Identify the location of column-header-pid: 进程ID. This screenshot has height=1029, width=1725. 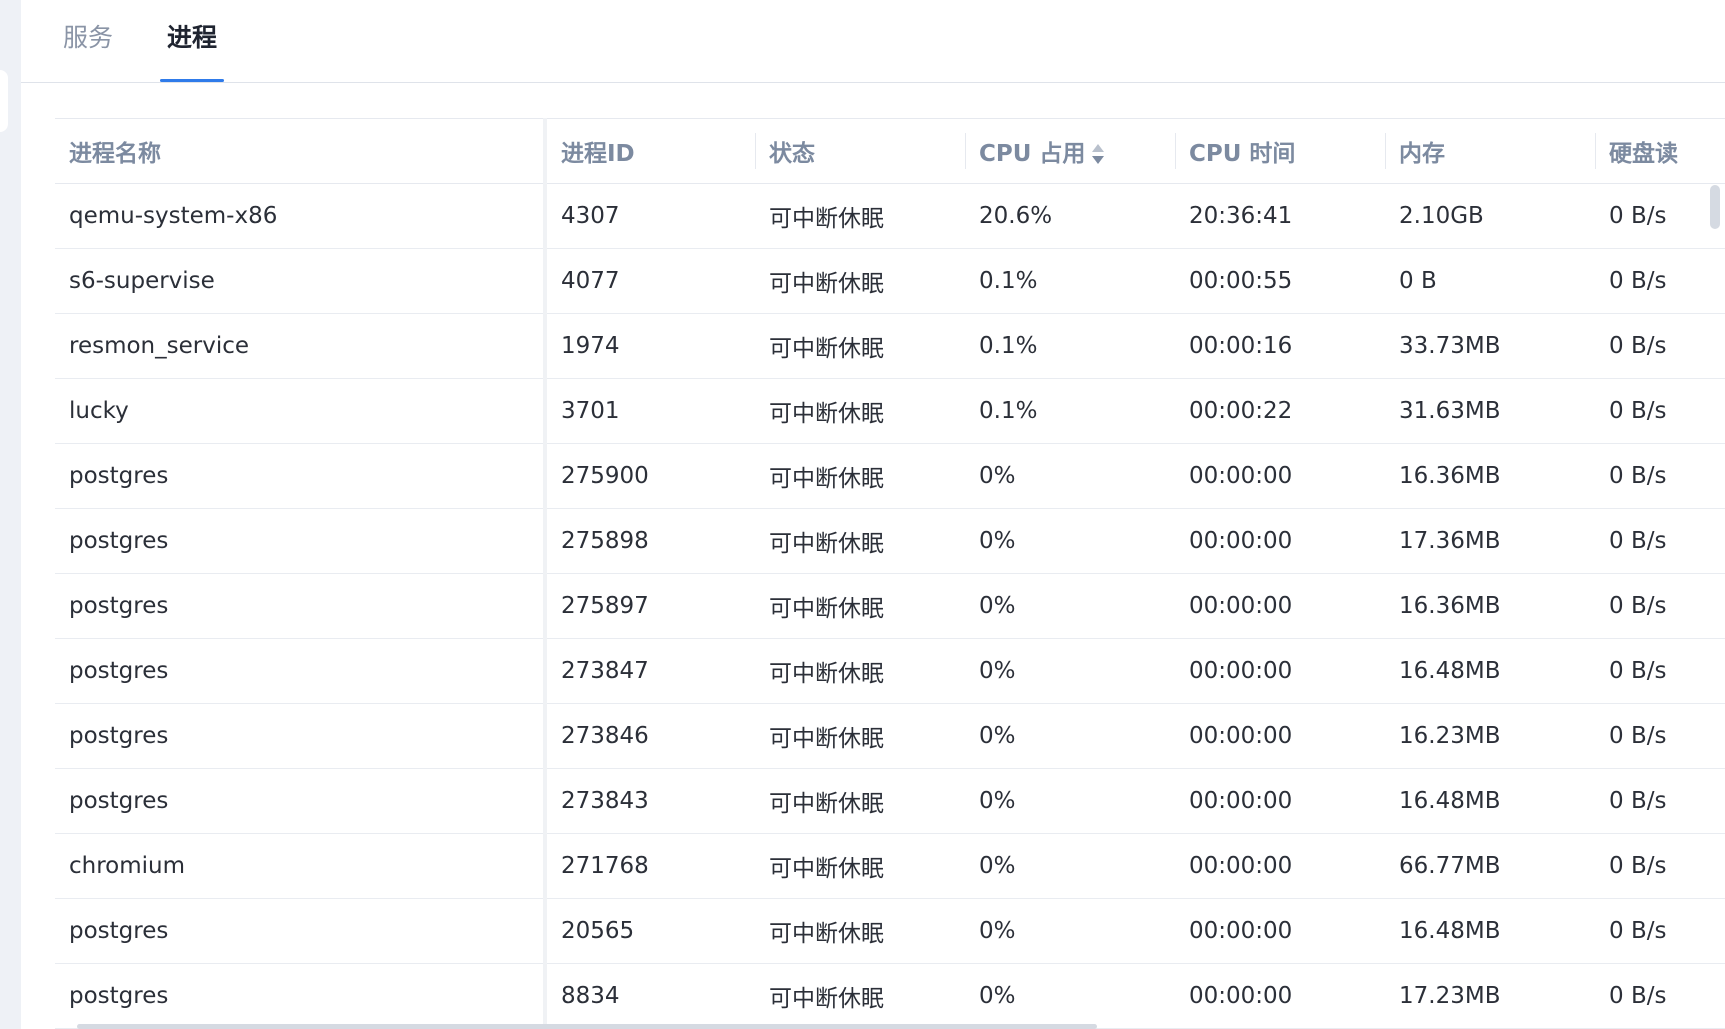
(650, 151).